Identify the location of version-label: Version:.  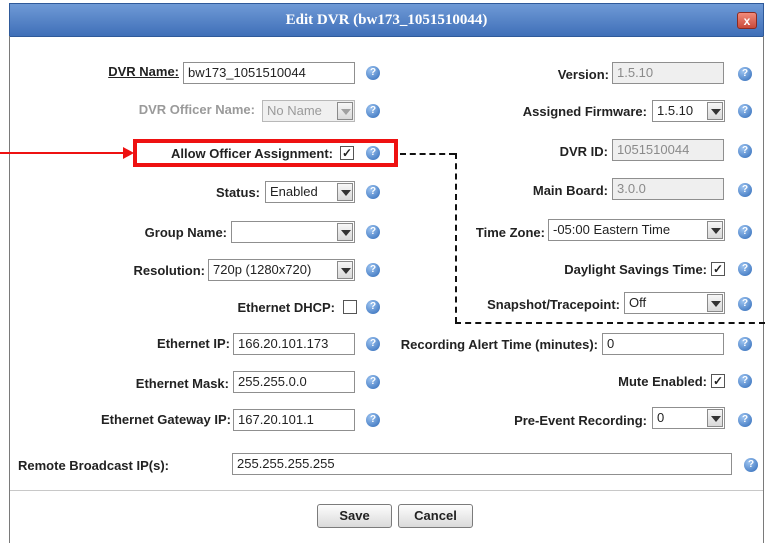
(583, 74).